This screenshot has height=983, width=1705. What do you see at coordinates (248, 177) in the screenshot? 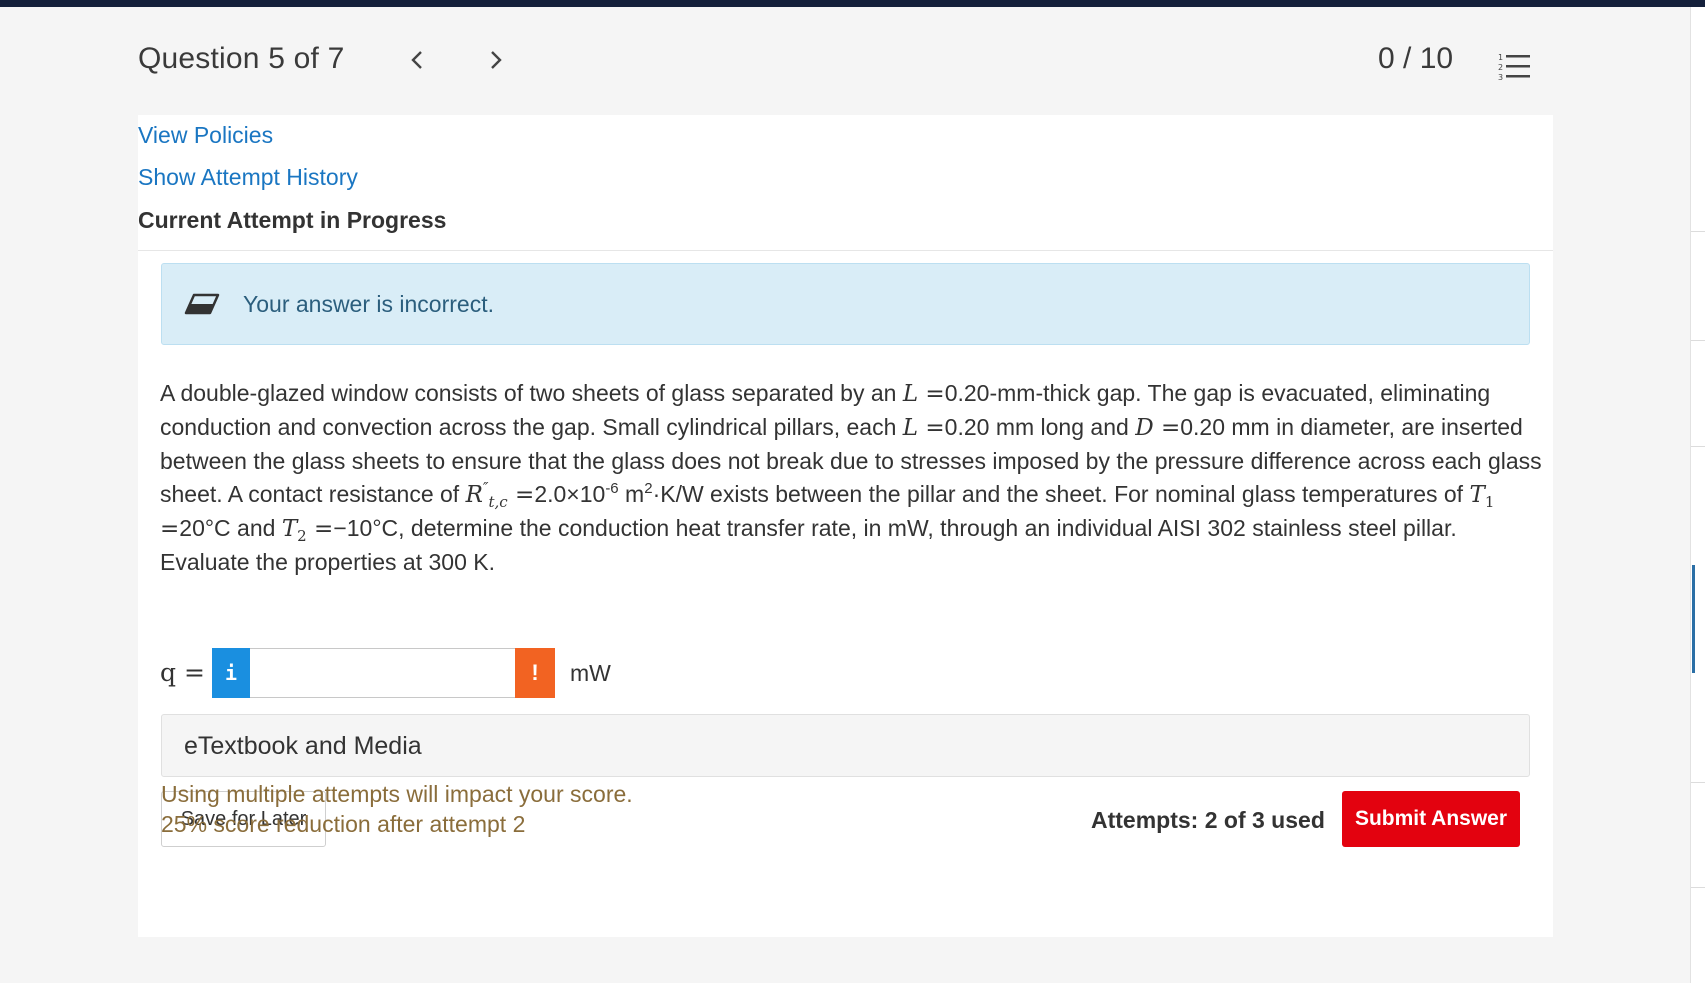
I see `show-attempt-history-link: Show Attempt History` at bounding box center [248, 177].